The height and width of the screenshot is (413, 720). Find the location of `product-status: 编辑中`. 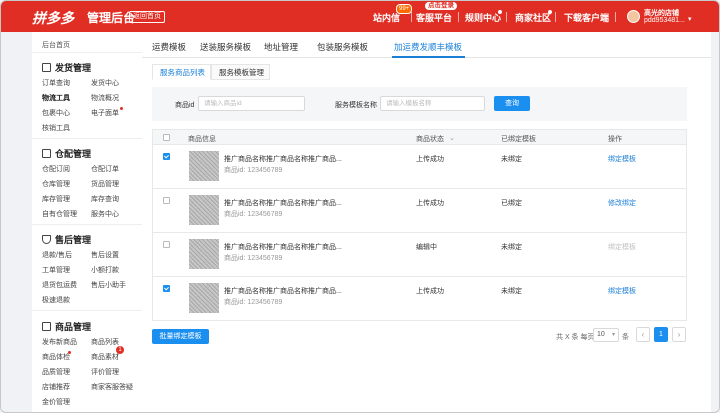

product-status: 编辑中 is located at coordinates (426, 247).